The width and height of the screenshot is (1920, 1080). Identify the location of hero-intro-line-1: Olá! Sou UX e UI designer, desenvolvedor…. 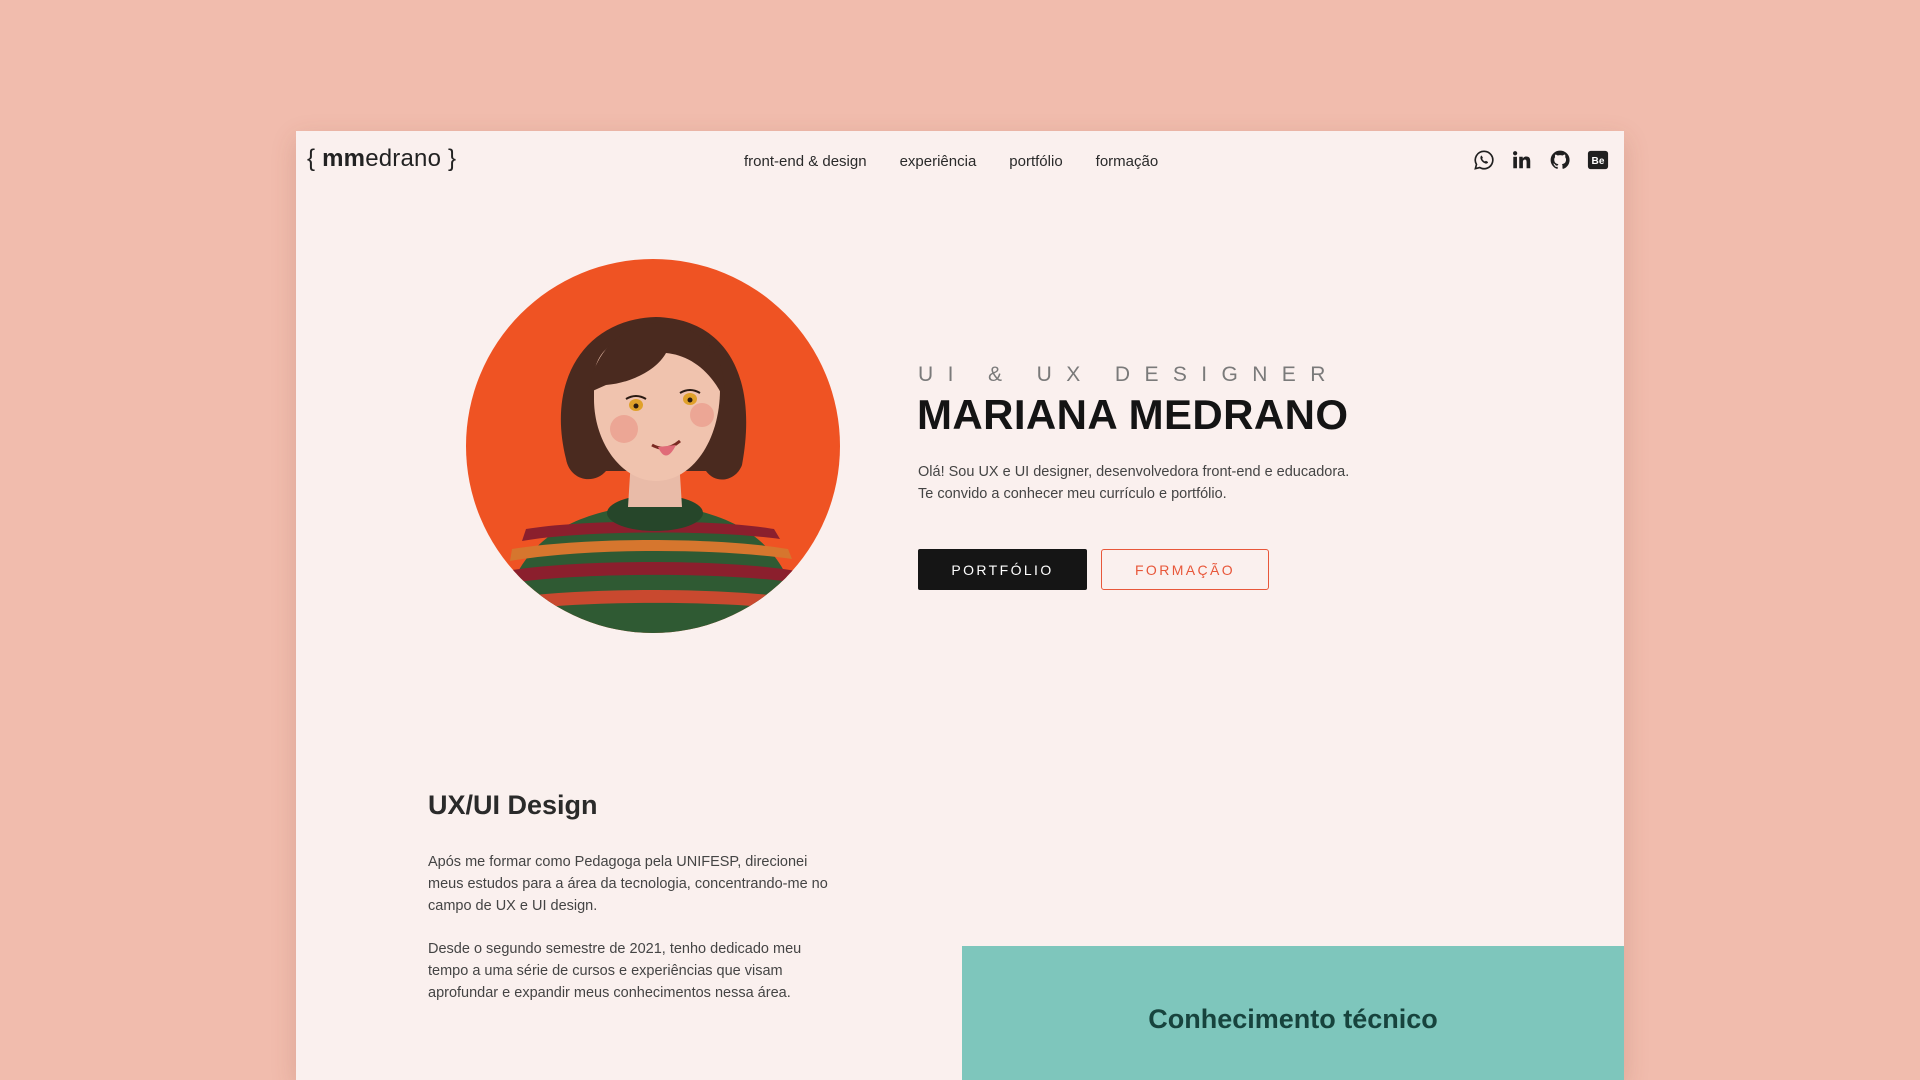
(1134, 472).